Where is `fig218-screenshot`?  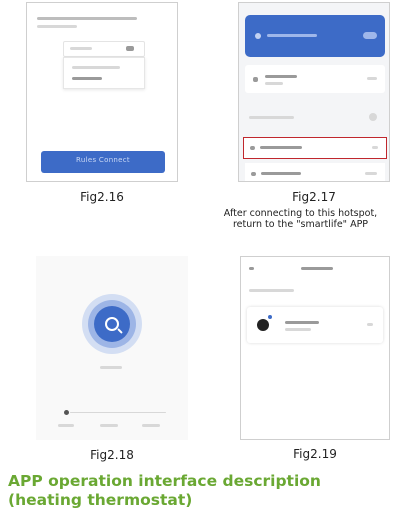 fig218-screenshot is located at coordinates (112, 348).